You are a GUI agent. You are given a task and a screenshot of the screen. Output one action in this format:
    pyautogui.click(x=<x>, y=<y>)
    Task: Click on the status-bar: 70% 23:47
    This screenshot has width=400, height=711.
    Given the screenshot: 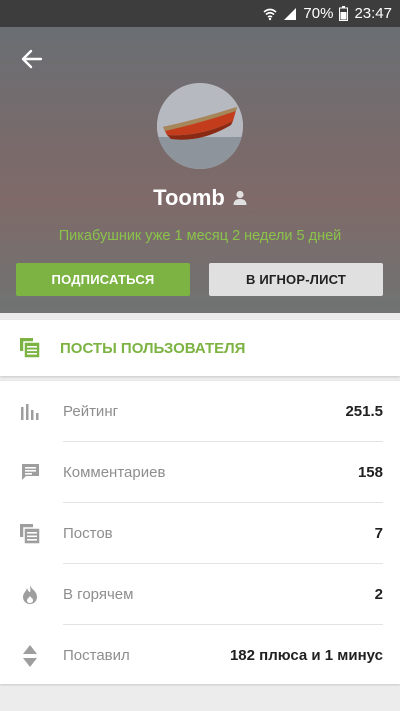 What is the action you would take?
    pyautogui.click(x=200, y=13)
    